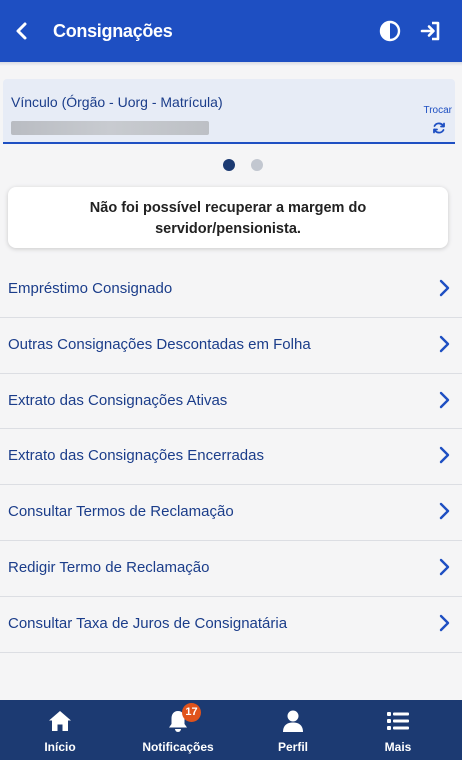 The height and width of the screenshot is (768, 462). I want to click on menu-item-taxa-juros: Consultar Taxa de Juros de Consignatária, so click(231, 625).